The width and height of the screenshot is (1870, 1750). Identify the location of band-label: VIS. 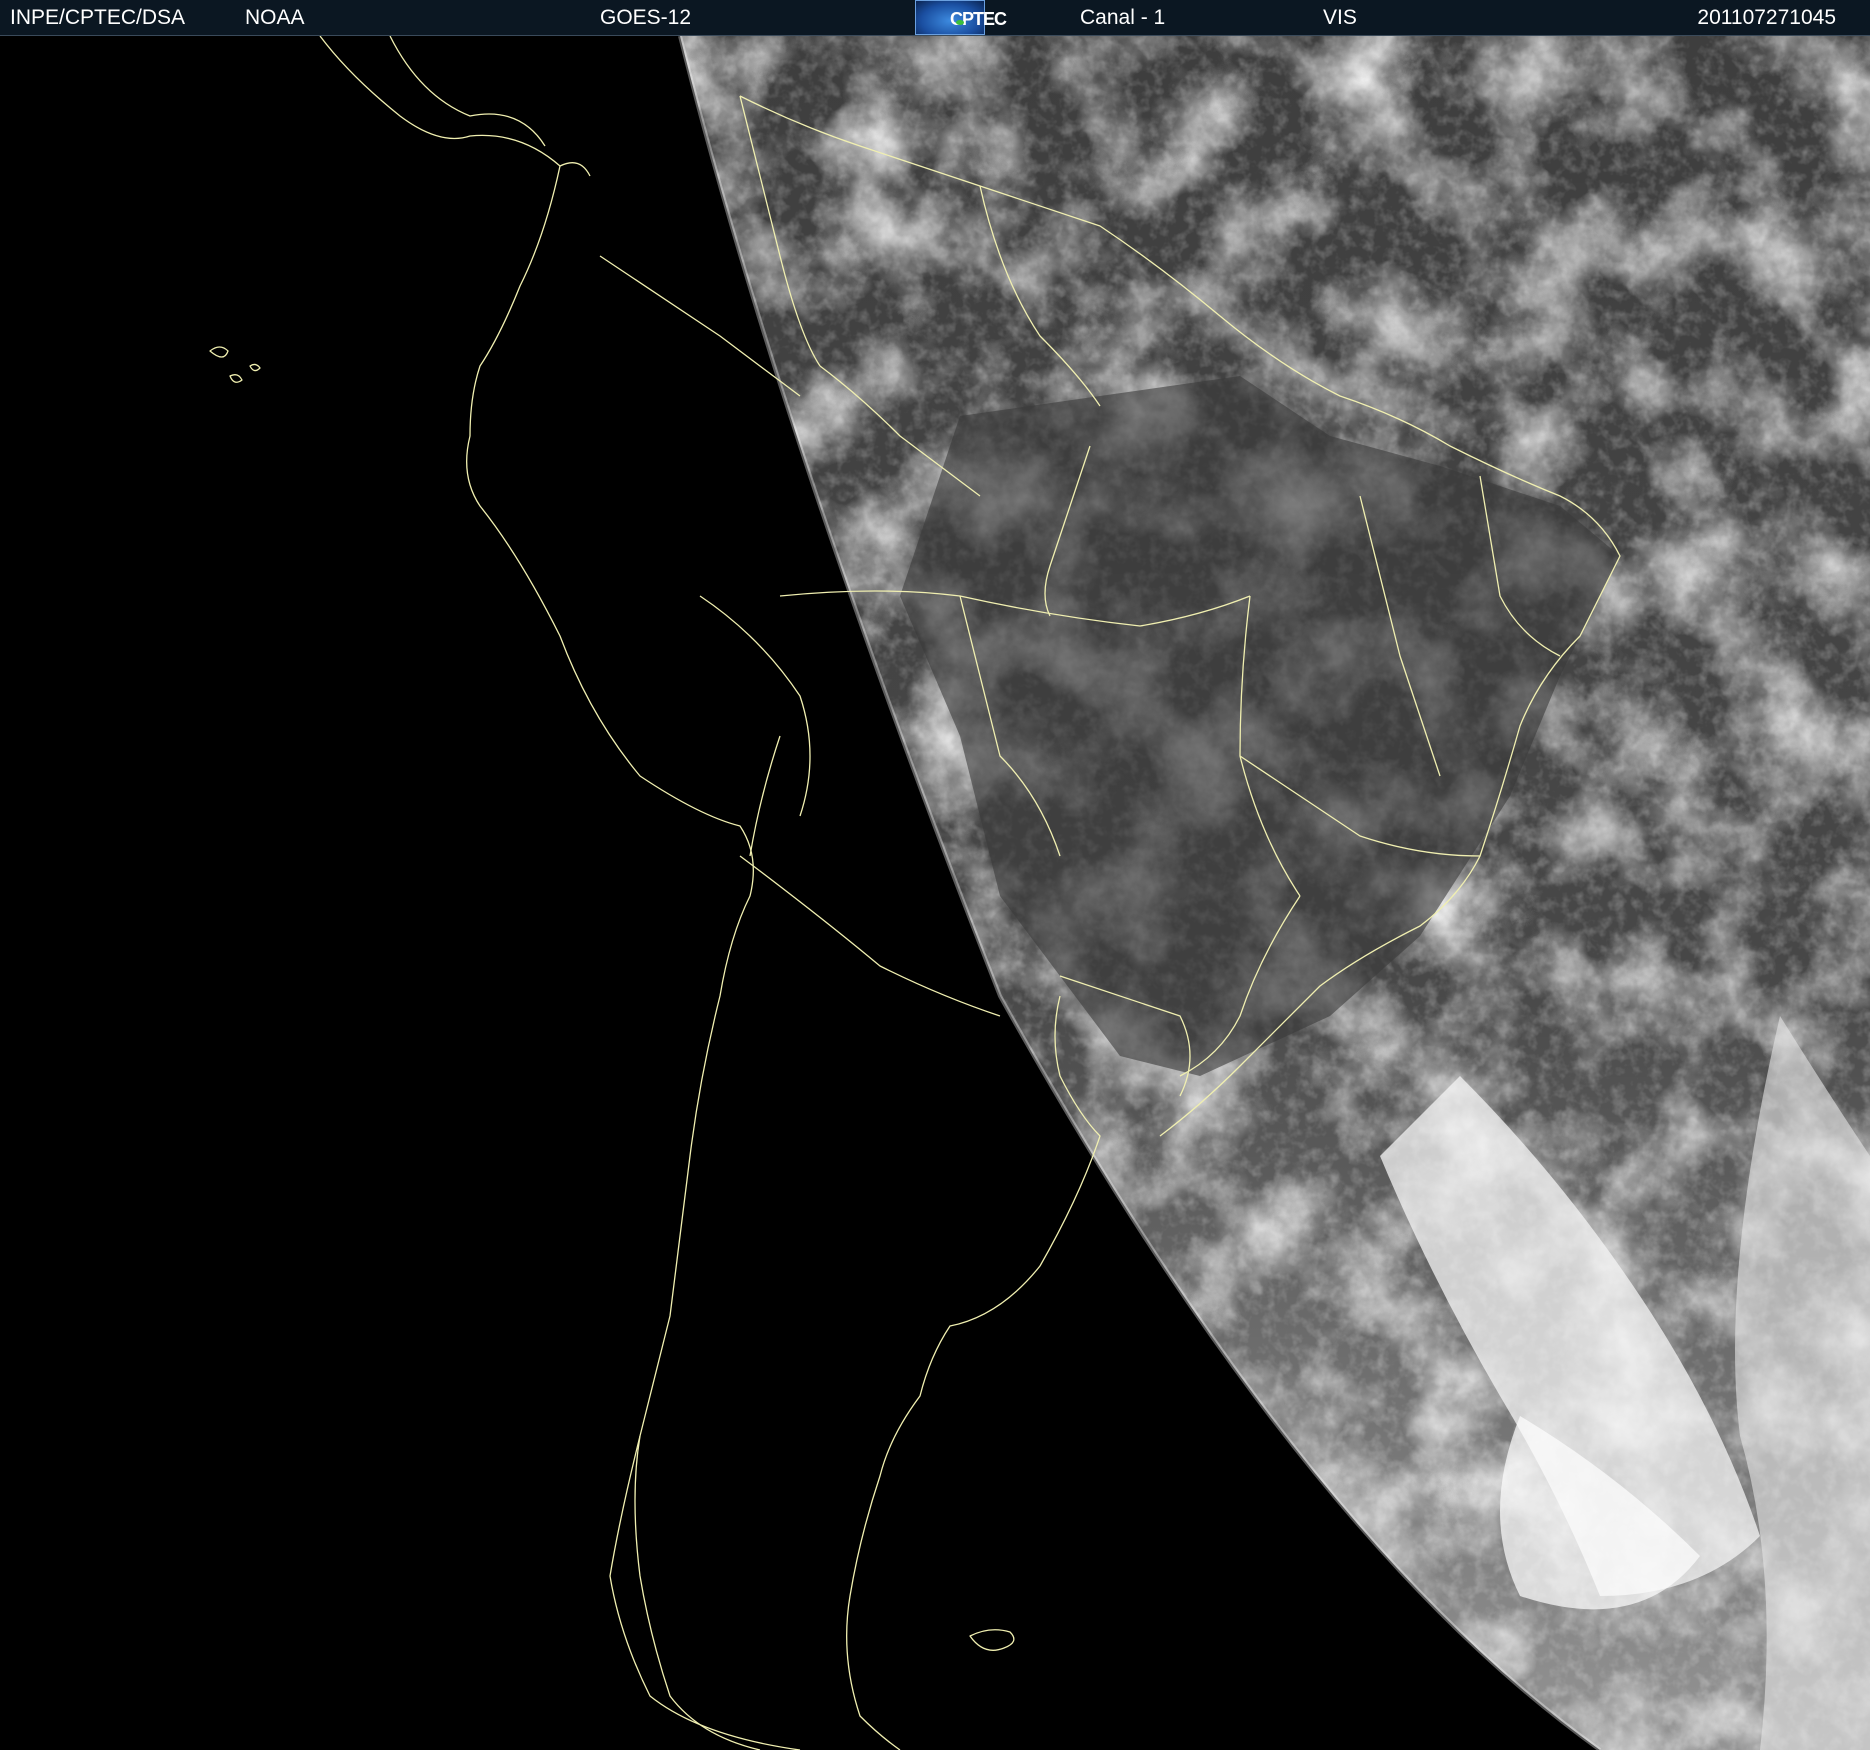
(1340, 17).